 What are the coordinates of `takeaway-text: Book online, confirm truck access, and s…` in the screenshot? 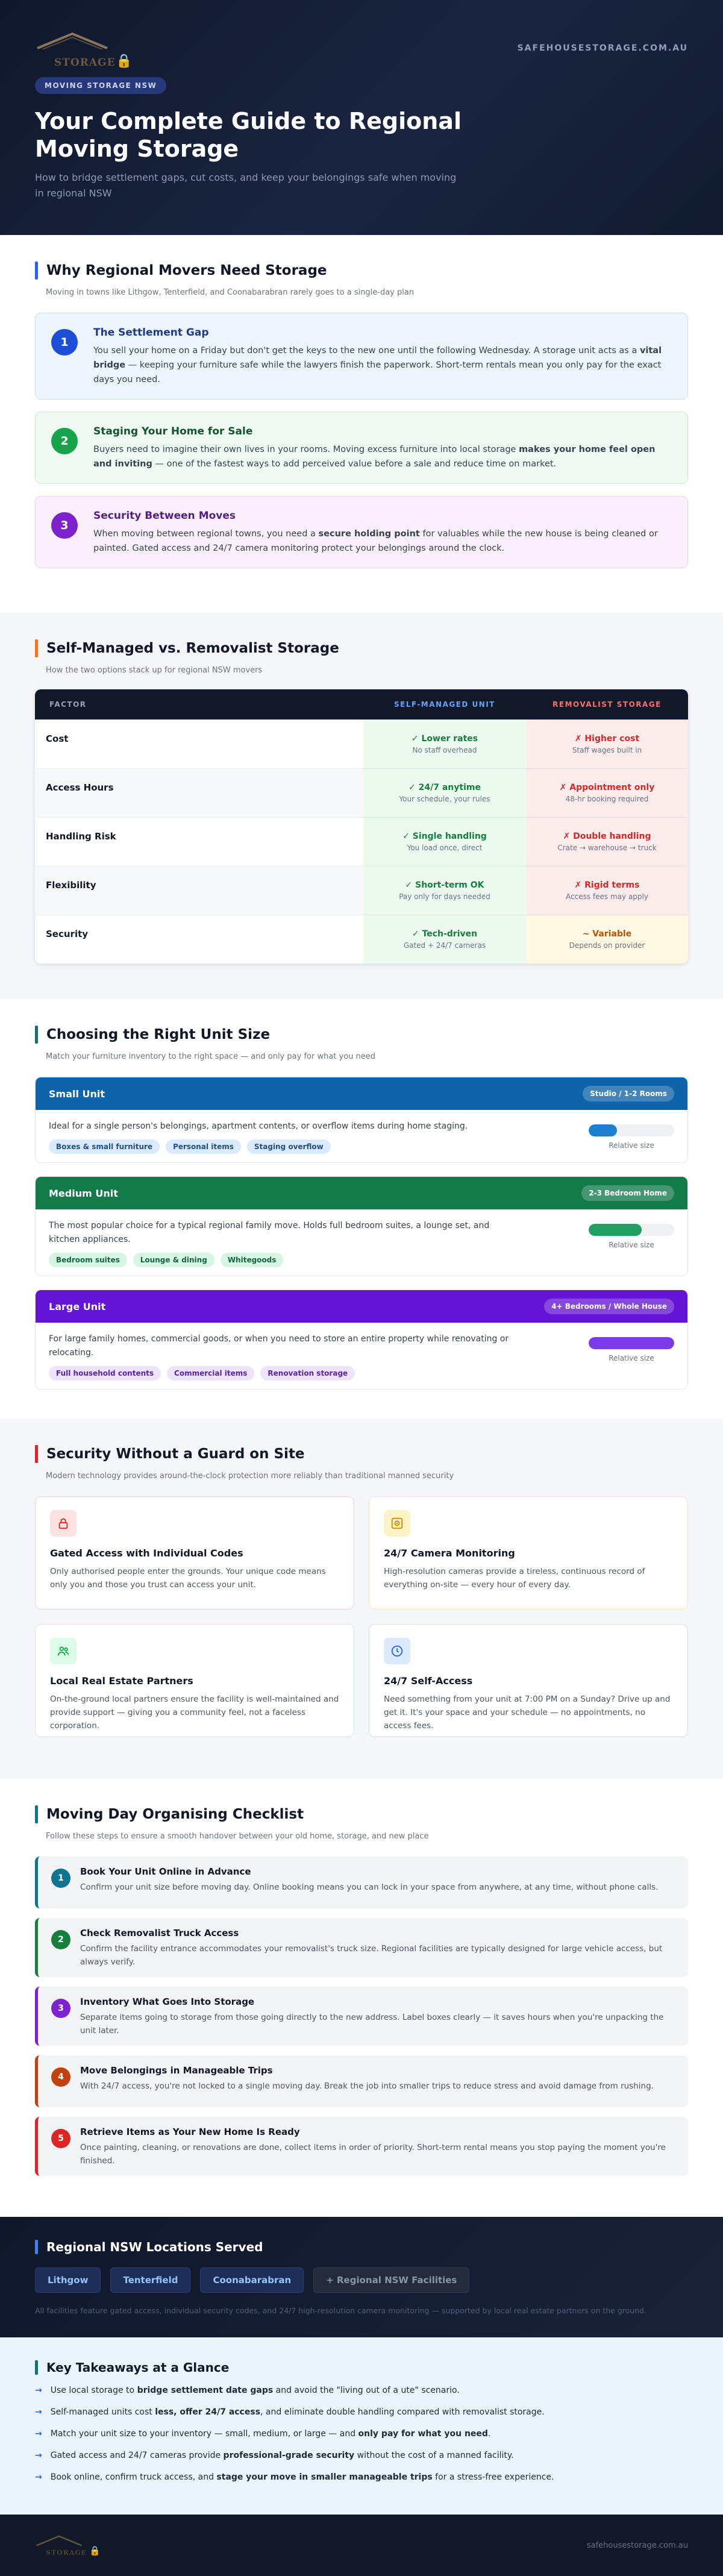 It's located at (302, 2477).